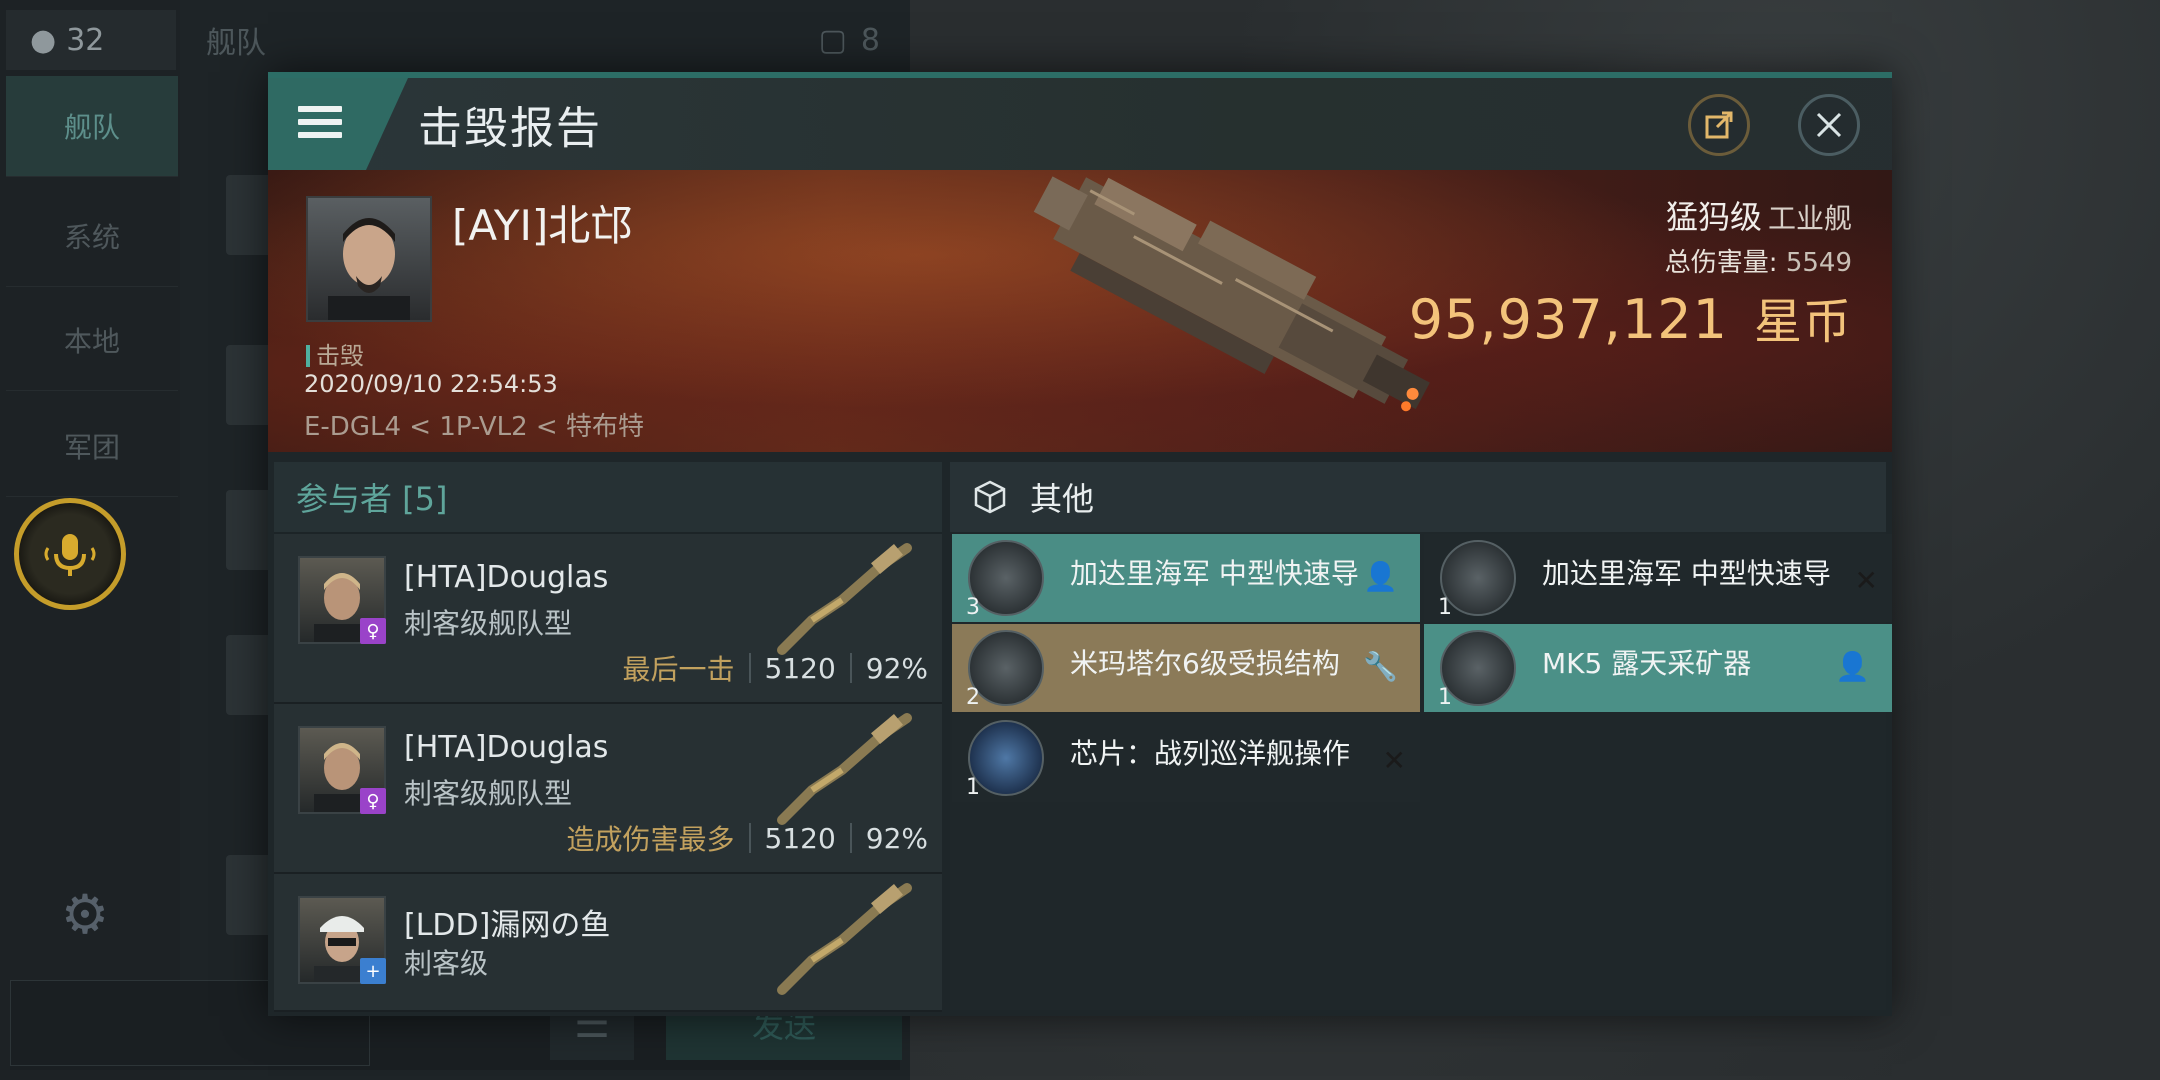 The width and height of the screenshot is (2160, 1080). I want to click on item-name: 芯片：战列巡洋舰操作, so click(1210, 753).